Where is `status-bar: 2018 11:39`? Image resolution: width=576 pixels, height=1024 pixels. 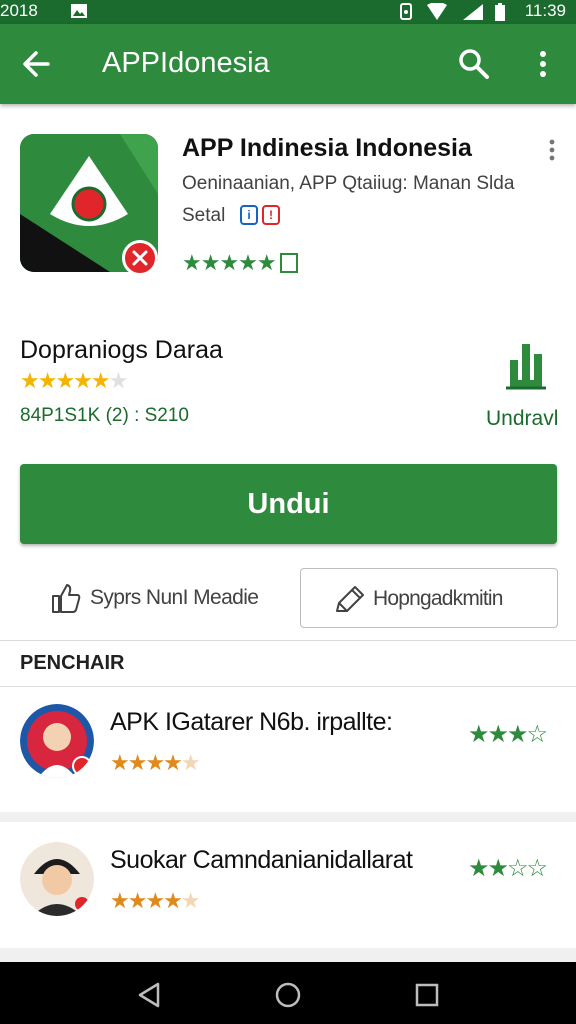 status-bar: 2018 11:39 is located at coordinates (288, 12).